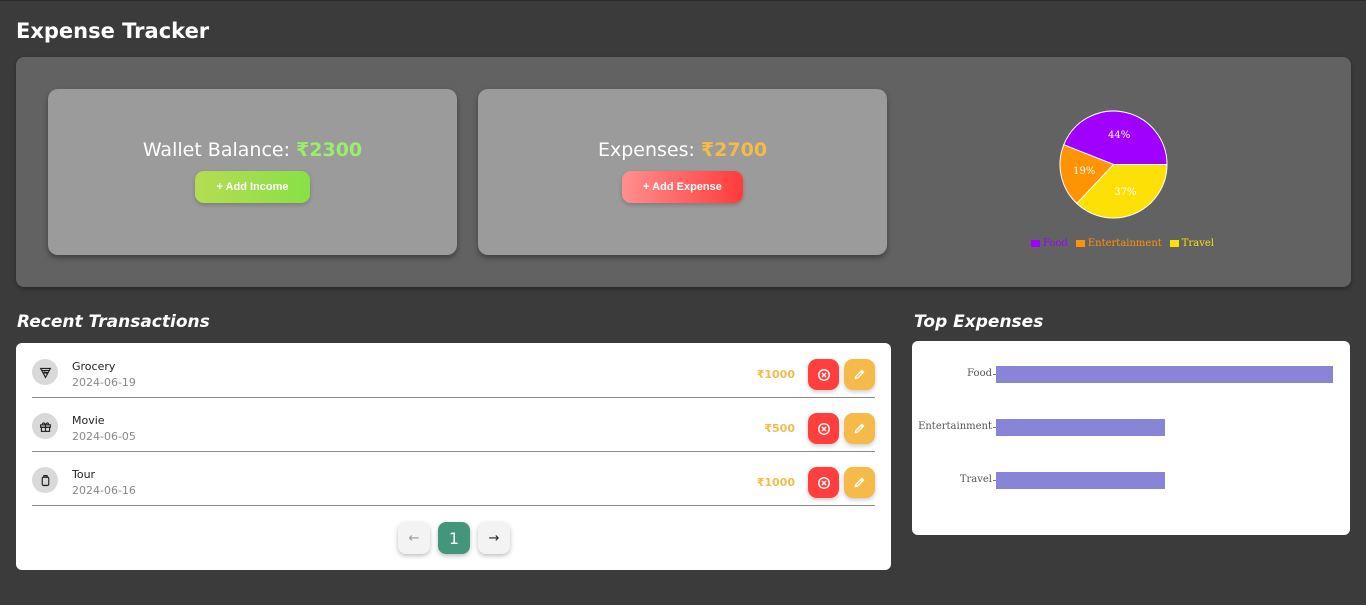 The height and width of the screenshot is (605, 1366). I want to click on expenses-amount: ₹2700, so click(734, 150).